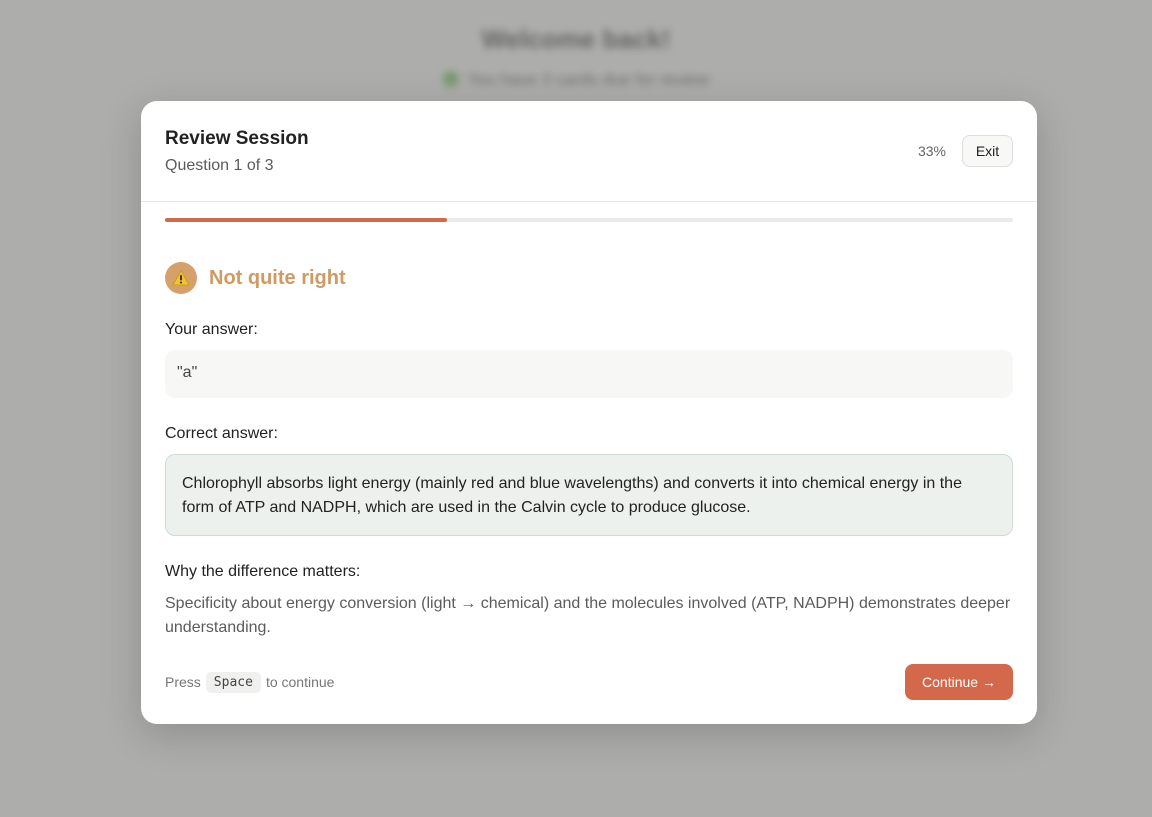  What do you see at coordinates (588, 79) in the screenshot?
I see `background-subtitle-text: You have 3 cards due for review` at bounding box center [588, 79].